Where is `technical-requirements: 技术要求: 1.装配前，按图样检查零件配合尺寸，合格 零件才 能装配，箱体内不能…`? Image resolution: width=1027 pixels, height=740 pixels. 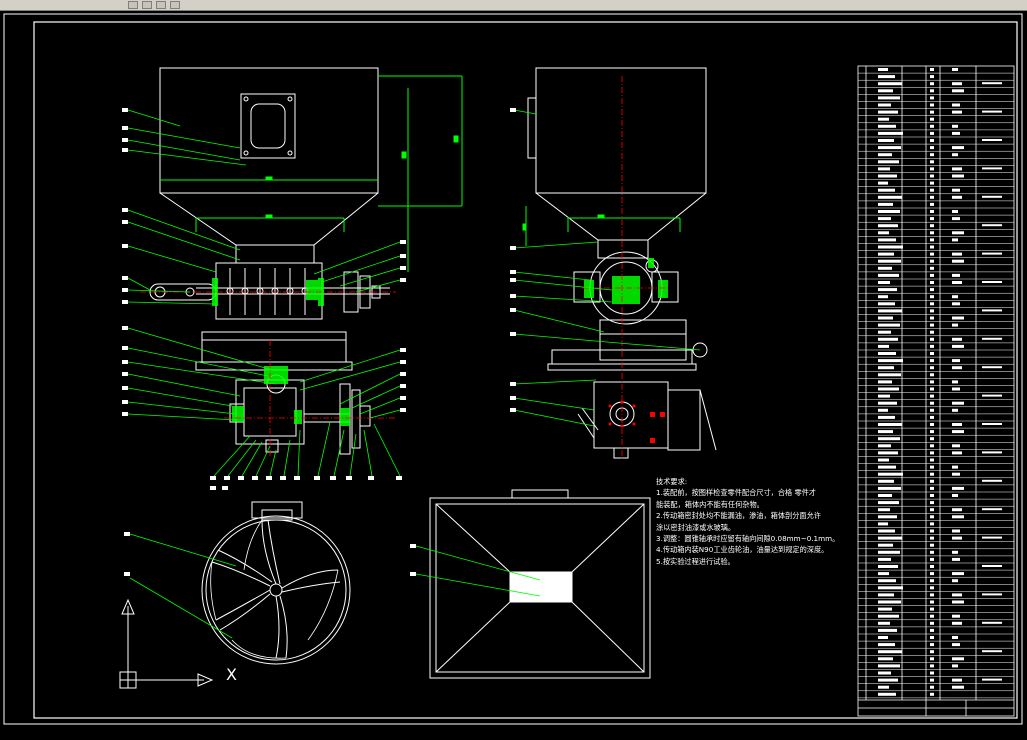 technical-requirements: 技术要求: 1.装配前，按图样检查零件配合尺寸，合格 零件才 能装配，箱体内不能… is located at coordinates (756, 521).